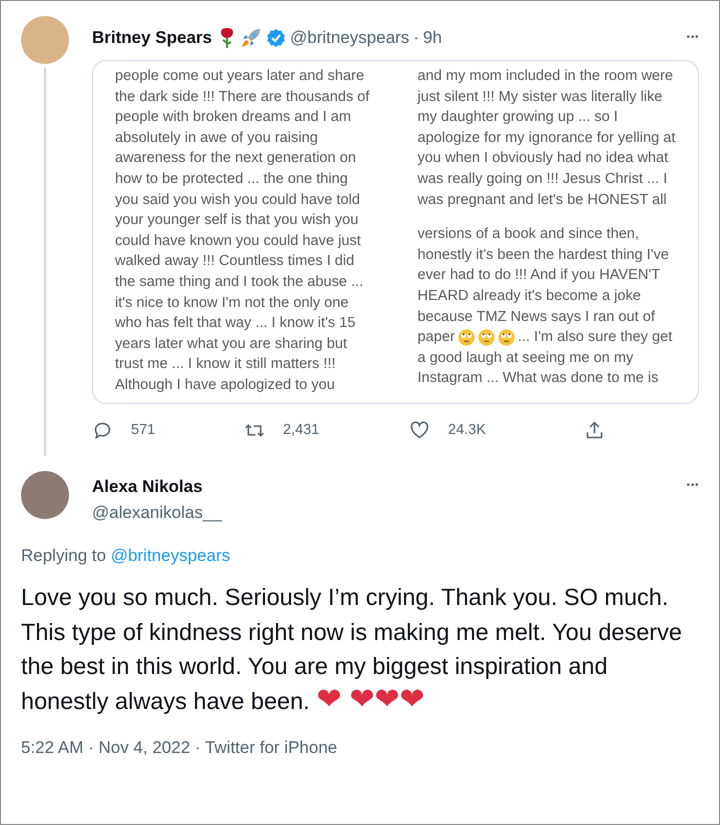 This screenshot has height=825, width=720. Describe the element at coordinates (231, 344) in the screenshot. I see `note-text-line: years later what you are sharing but` at that location.